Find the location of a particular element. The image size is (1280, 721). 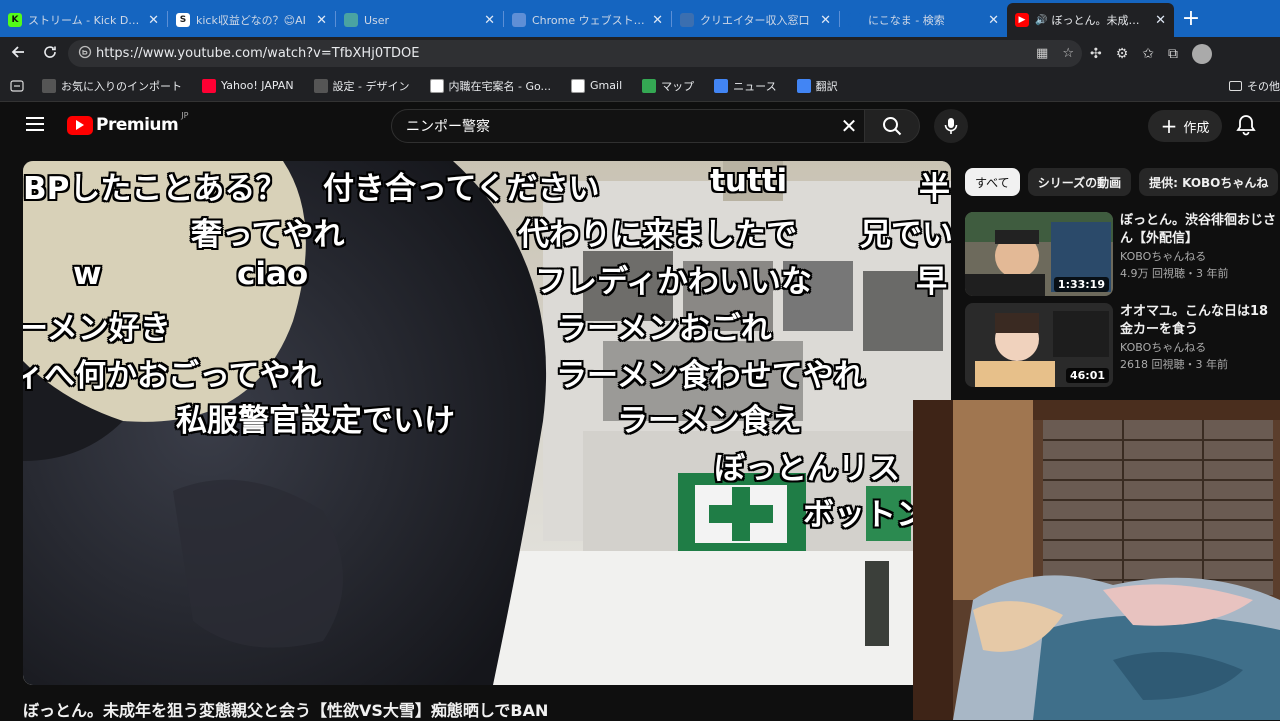

create-label: 作成 is located at coordinates (1196, 128).